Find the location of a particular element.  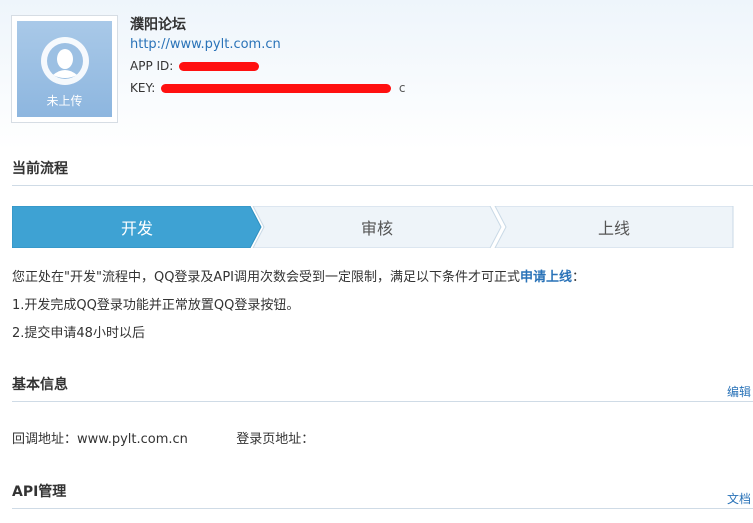

apply-online-link: 申请上线 is located at coordinates (546, 277).